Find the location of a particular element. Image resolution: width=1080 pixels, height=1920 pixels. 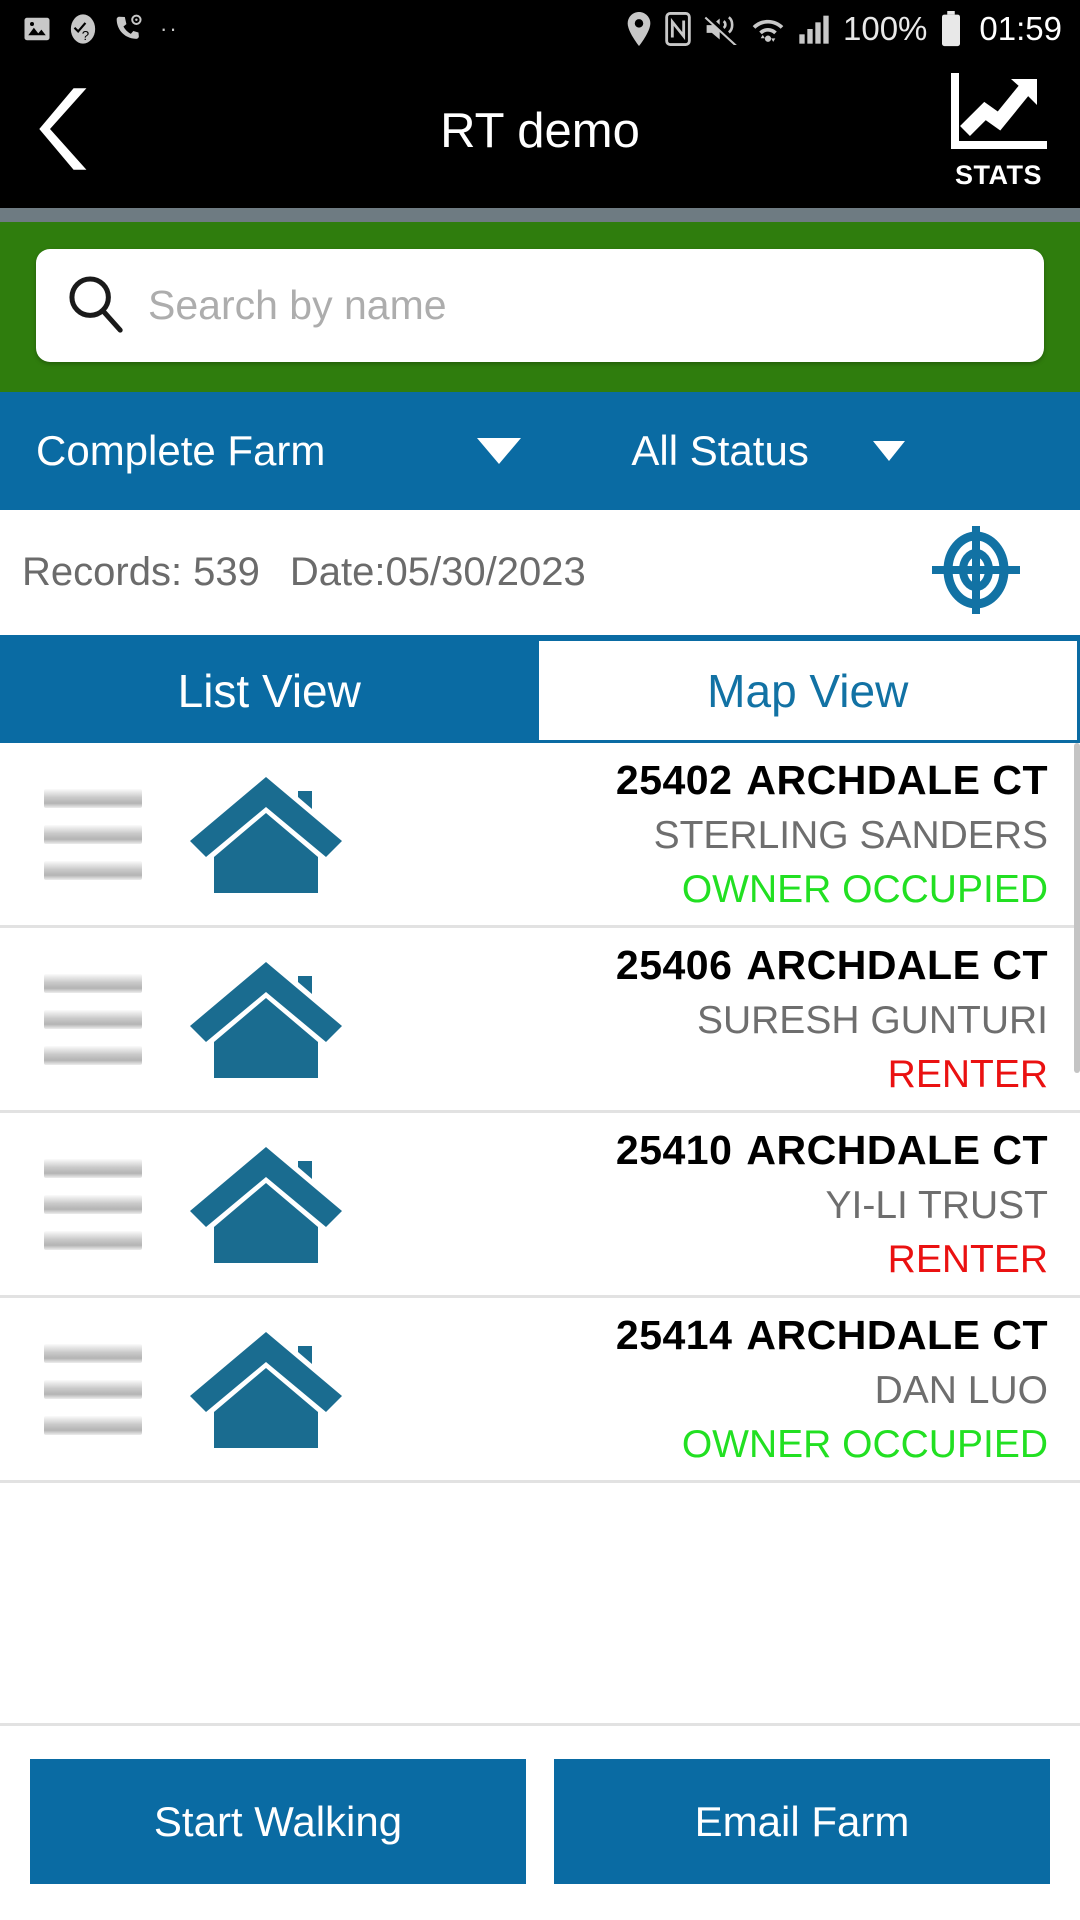

back-button is located at coordinates (65, 131).